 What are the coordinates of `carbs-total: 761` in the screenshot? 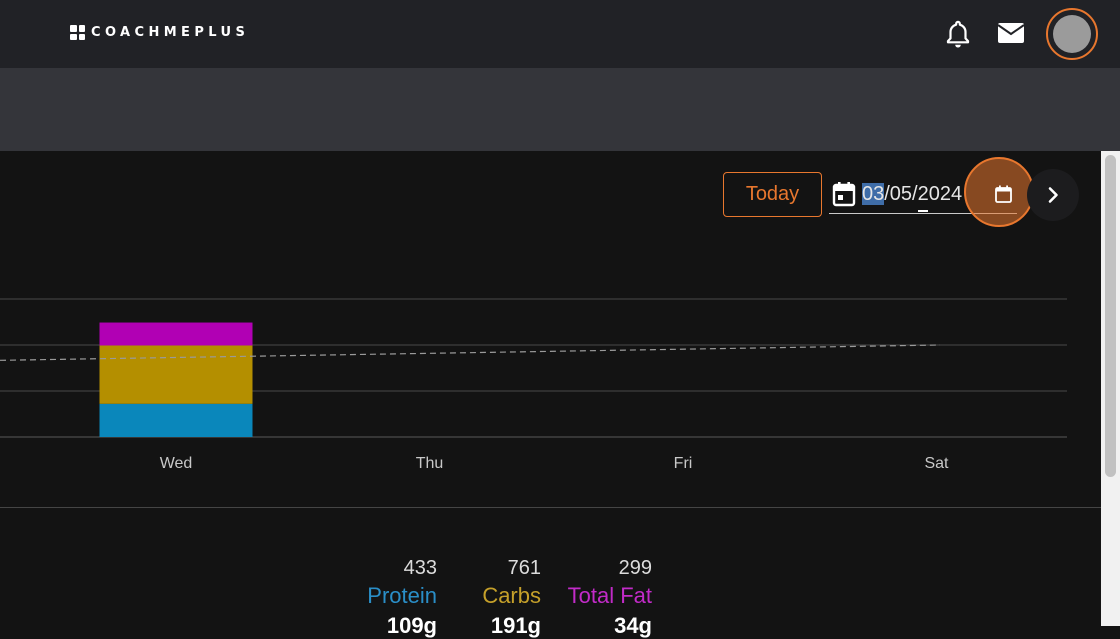 It's located at (524, 568).